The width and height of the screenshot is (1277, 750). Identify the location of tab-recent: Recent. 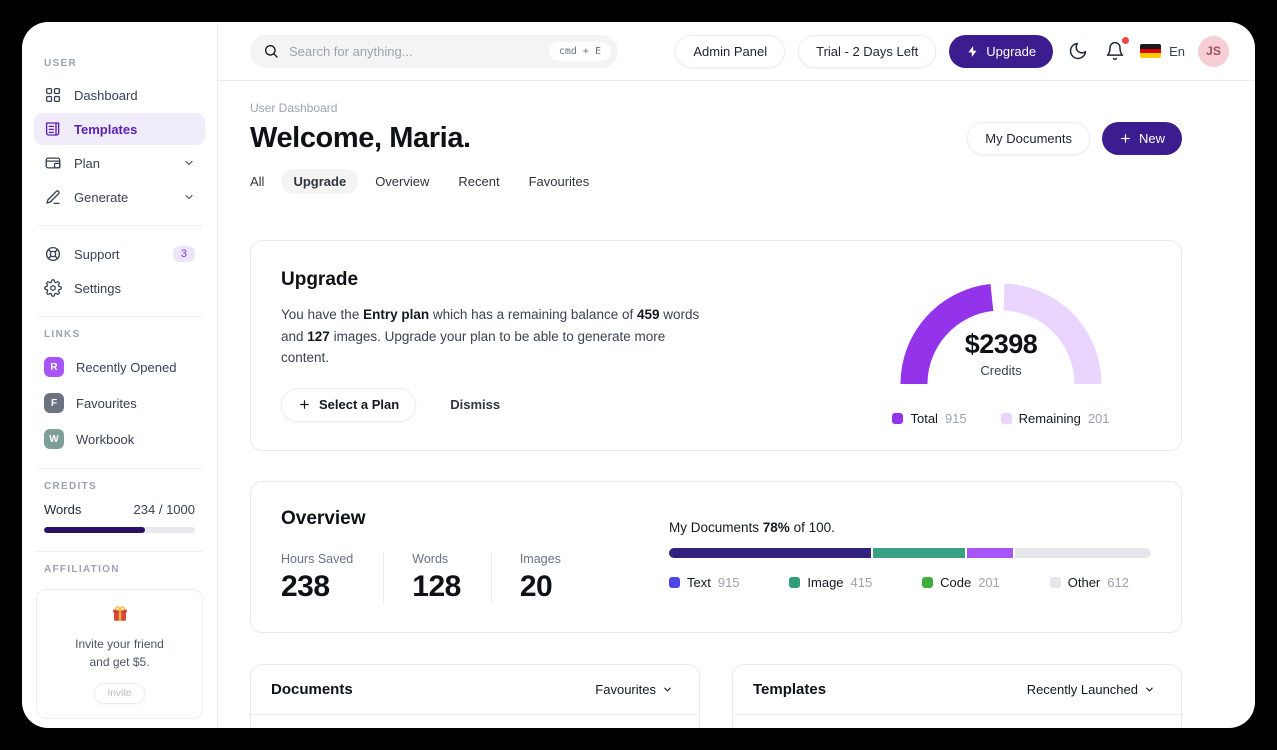
(478, 181).